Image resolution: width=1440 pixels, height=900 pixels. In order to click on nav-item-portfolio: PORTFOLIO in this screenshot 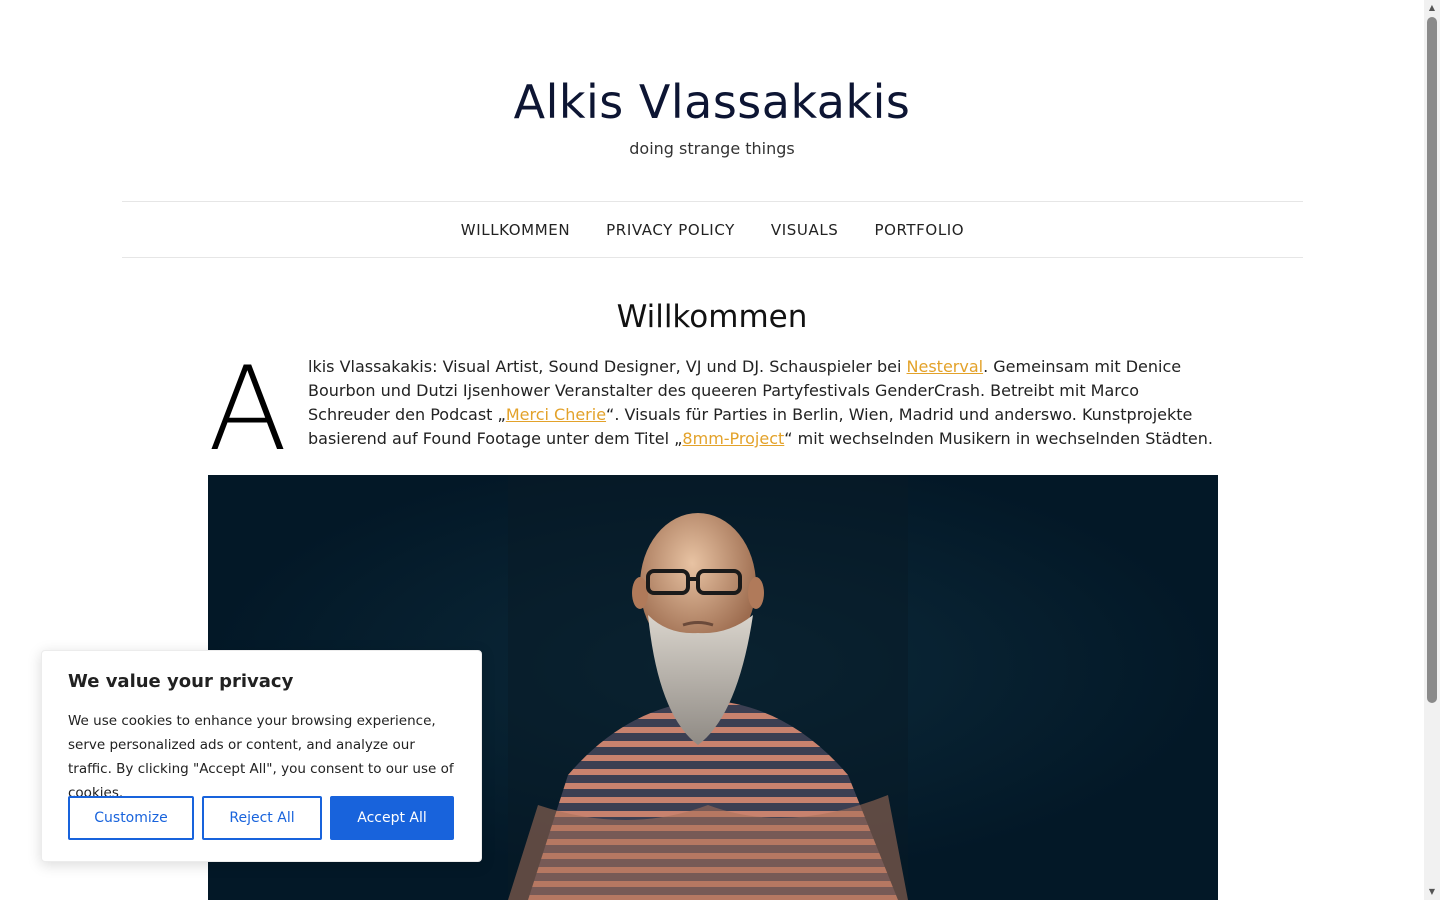, I will do `click(919, 230)`.